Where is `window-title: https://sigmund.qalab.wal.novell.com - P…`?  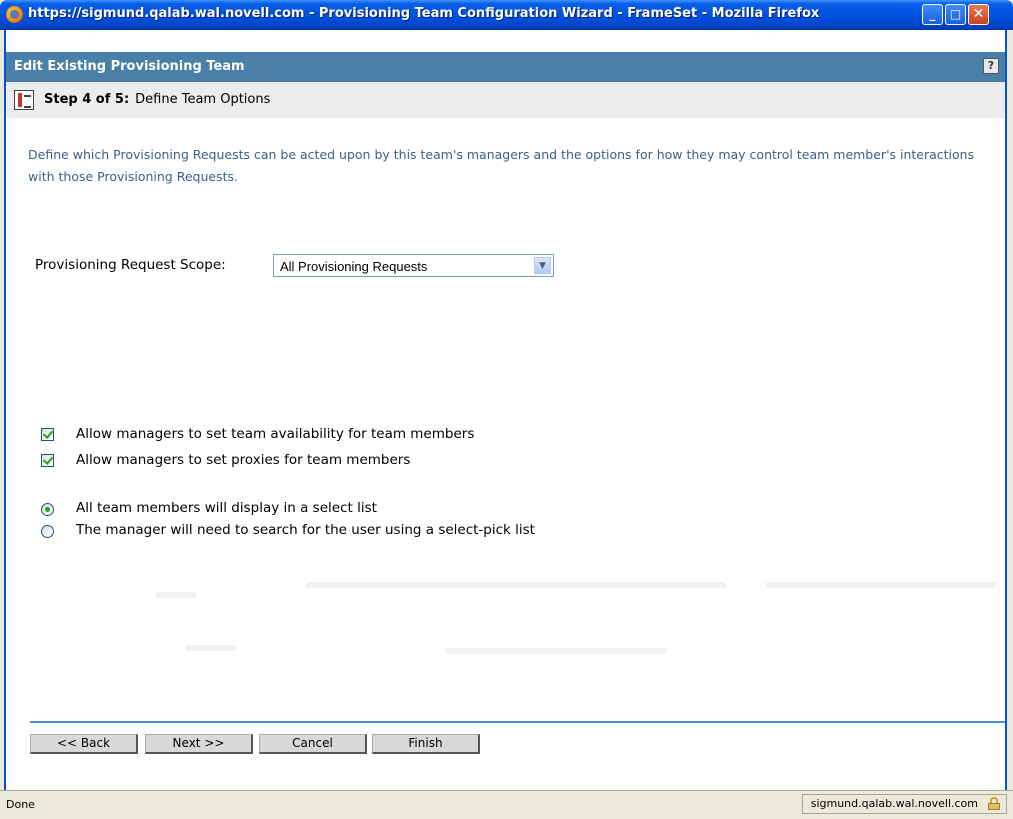 window-title: https://sigmund.qalab.wal.novell.com - P… is located at coordinates (424, 13).